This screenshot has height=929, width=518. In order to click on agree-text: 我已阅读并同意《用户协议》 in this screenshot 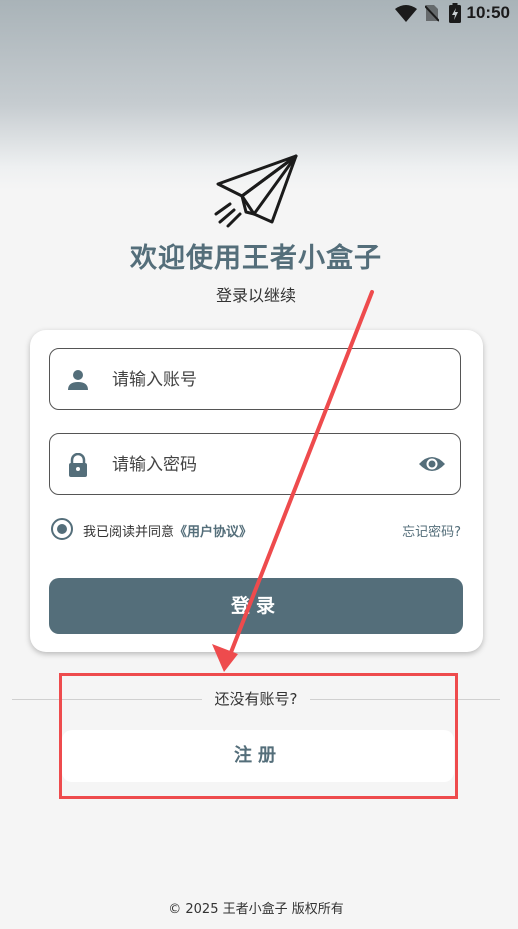, I will do `click(167, 530)`.